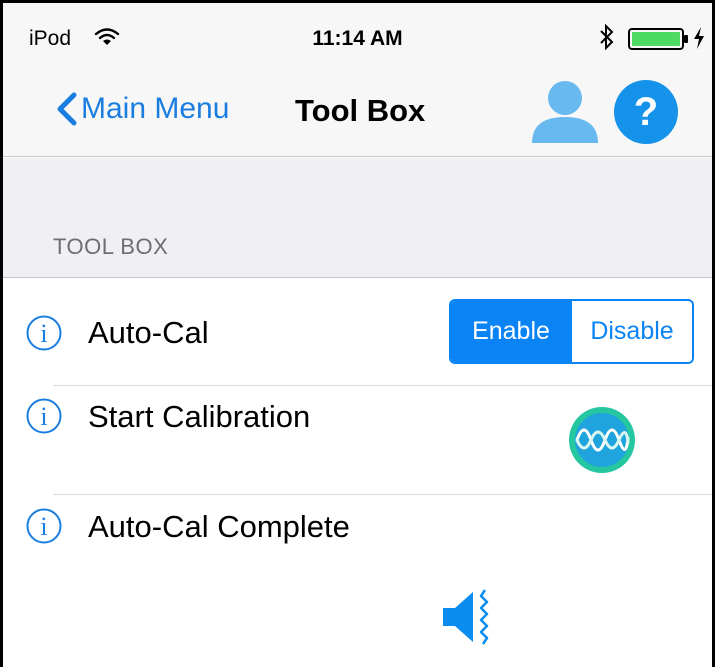  Describe the element at coordinates (357, 277) in the screenshot. I see `divider` at that location.